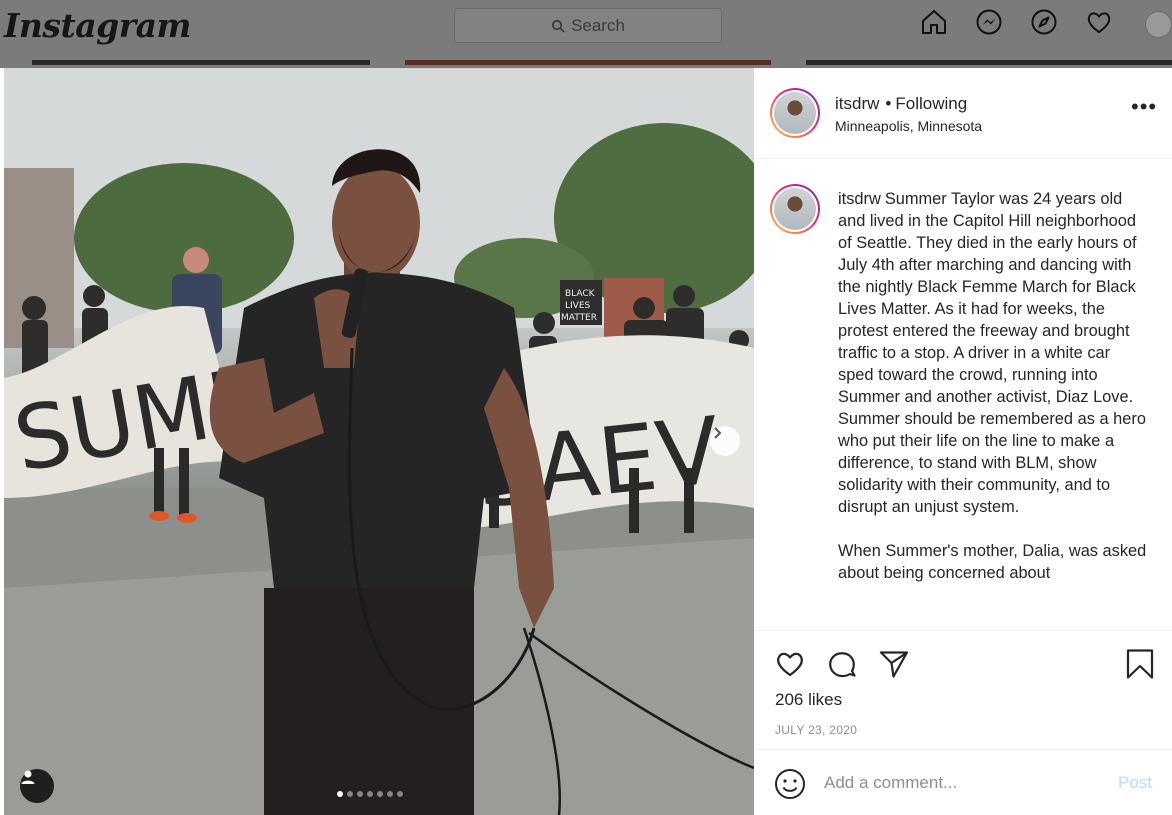 The height and width of the screenshot is (815, 1172). I want to click on comment-input, so click(964, 783).